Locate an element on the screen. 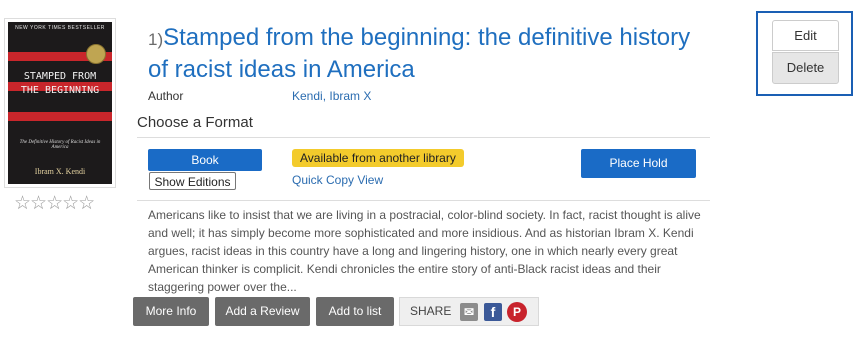 This screenshot has height=340, width=859. cover-top-line: NEW YORK TIMES BESTSELLER is located at coordinates (60, 28).